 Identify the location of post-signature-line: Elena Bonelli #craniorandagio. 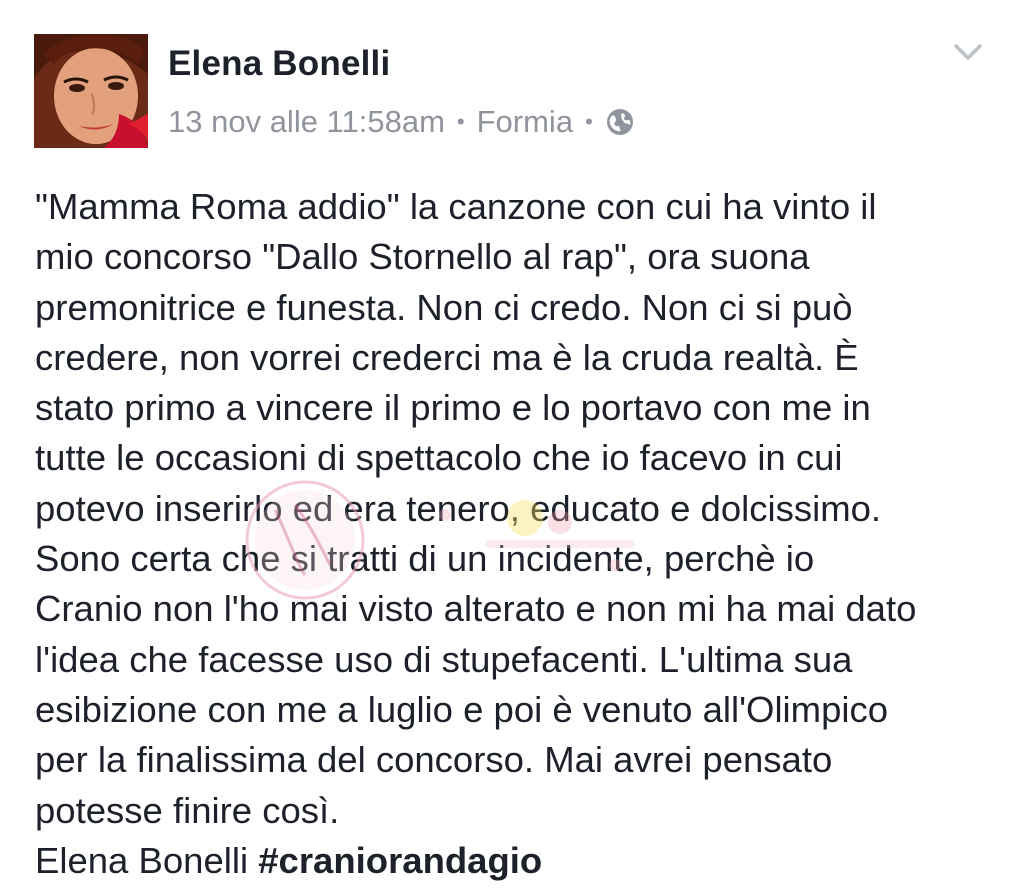
(522, 861).